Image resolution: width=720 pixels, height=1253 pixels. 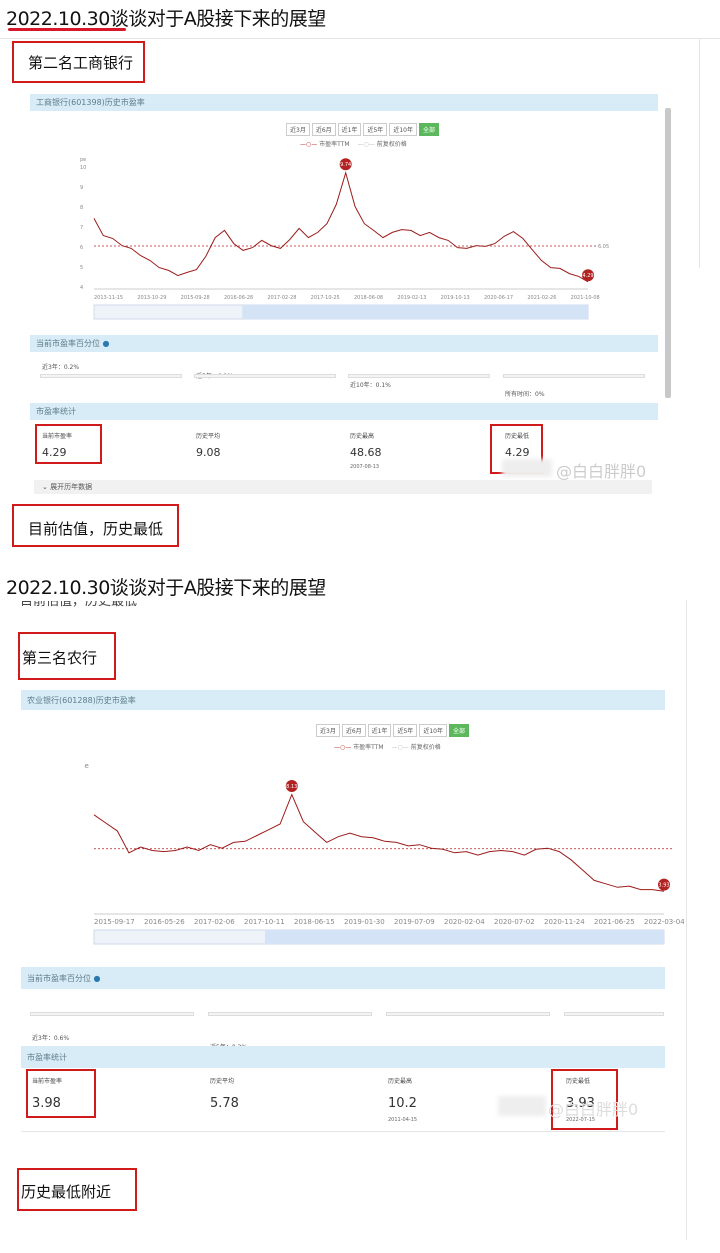 I want to click on chart-legend-2: —○— 市盈率TTM —○— 前复权价格, so click(x=387, y=746).